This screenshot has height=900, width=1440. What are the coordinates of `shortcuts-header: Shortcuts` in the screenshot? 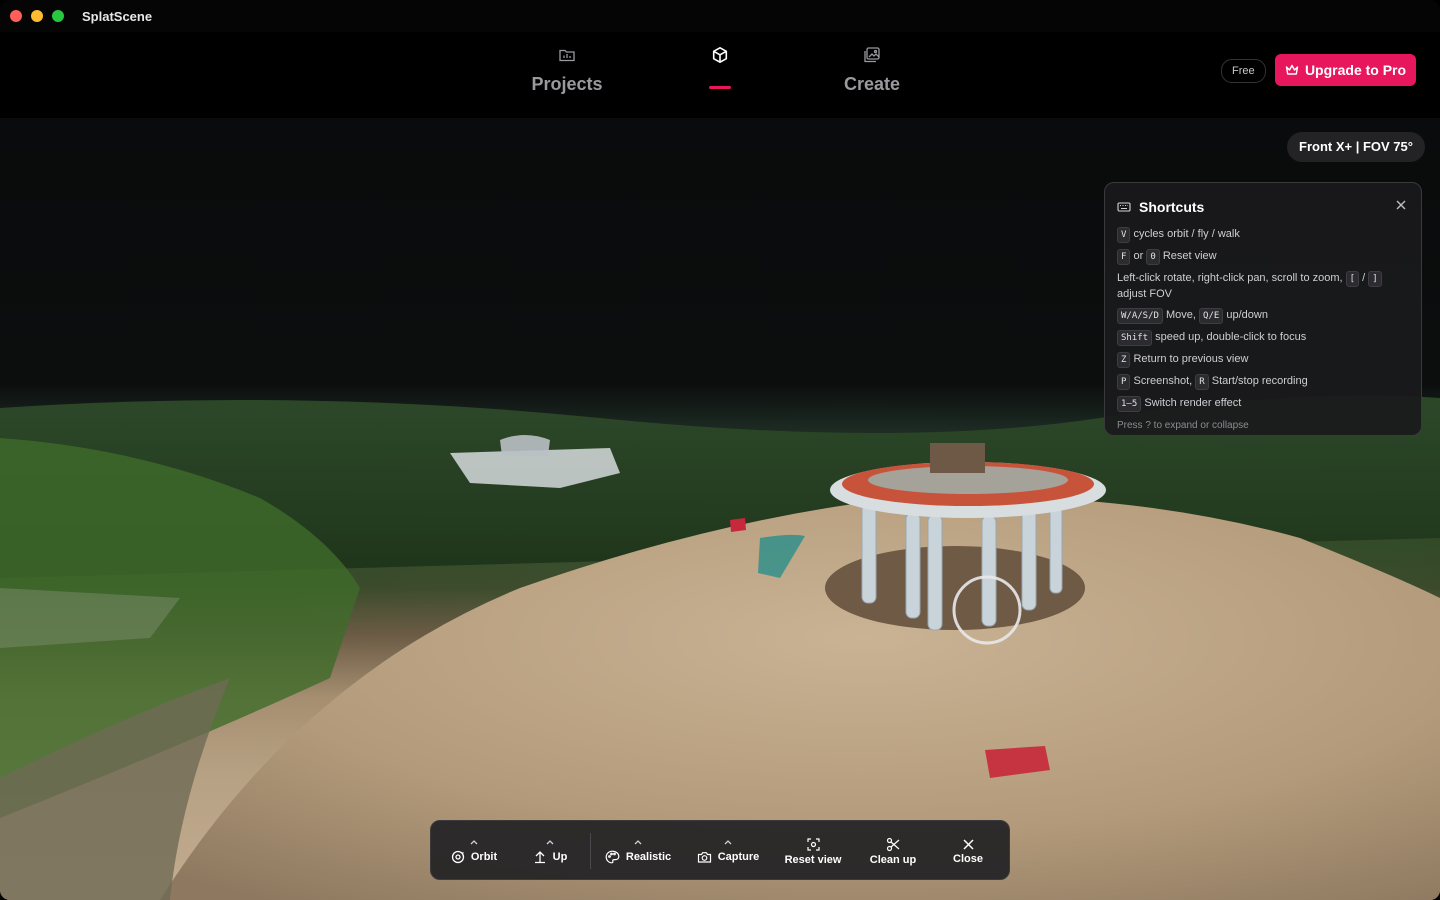 It's located at (1263, 207).